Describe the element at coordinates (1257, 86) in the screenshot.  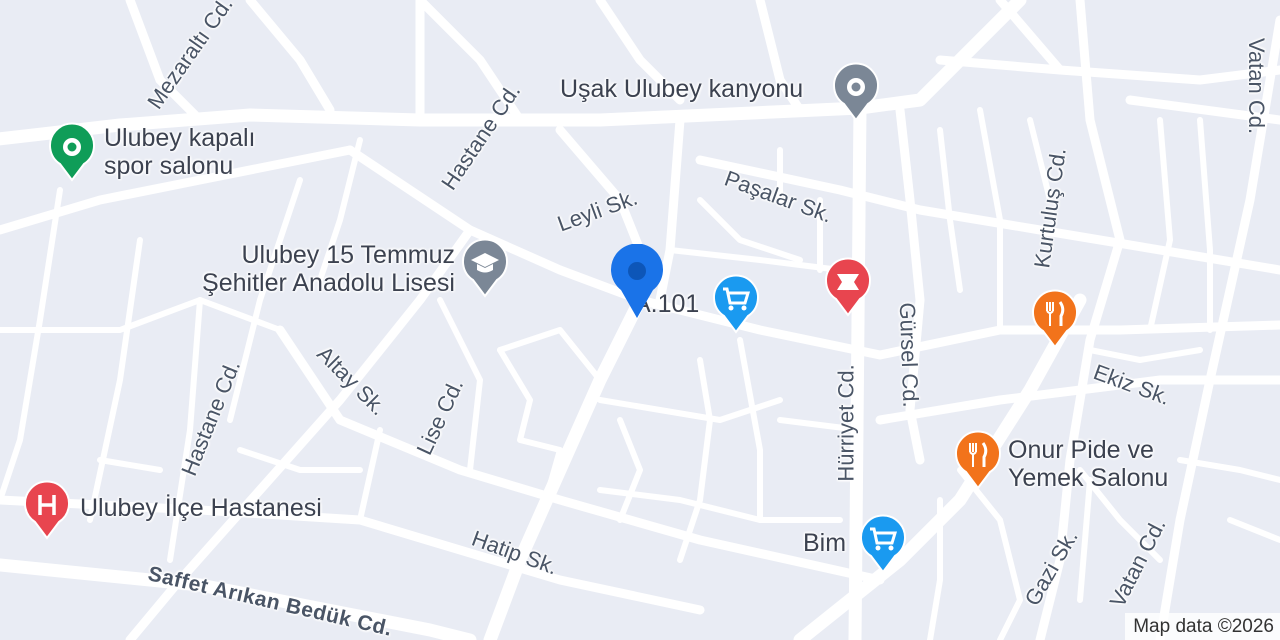
I see `street-label-vatan-top: Vatan Cd.` at that location.